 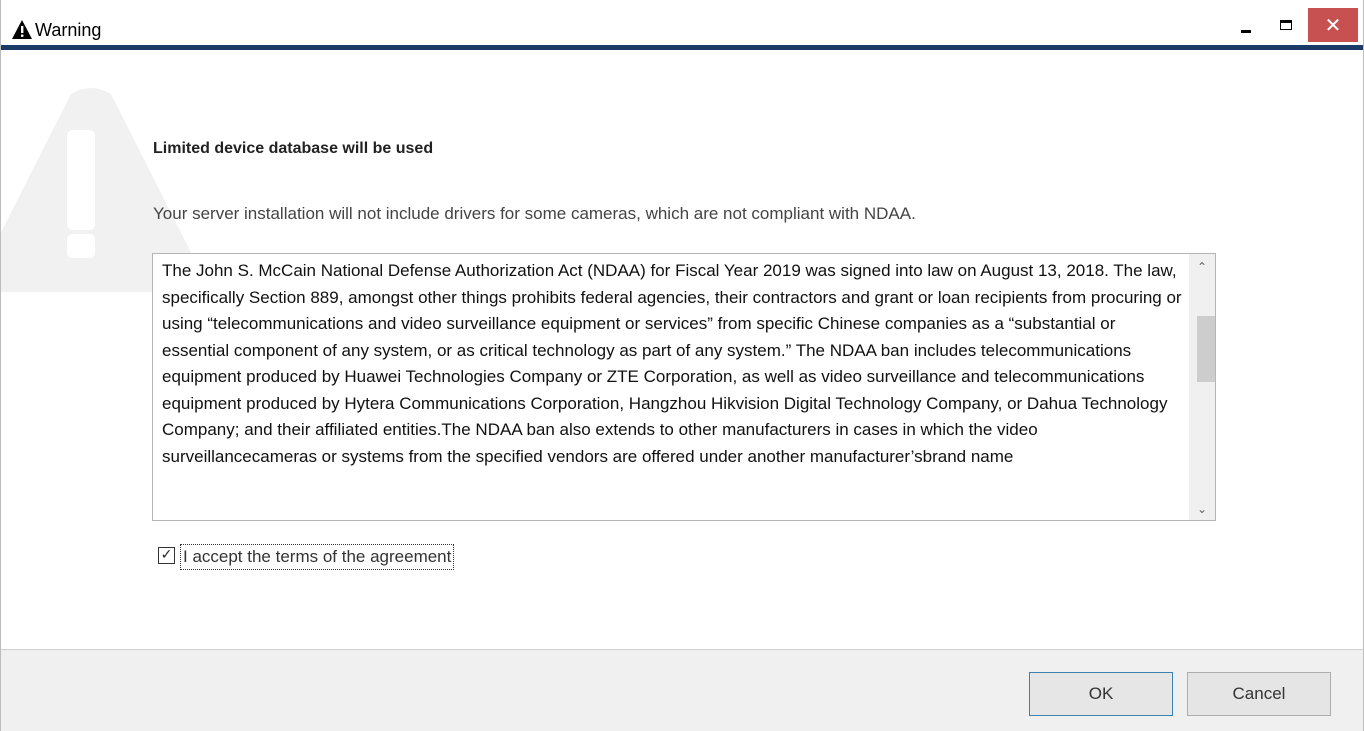 What do you see at coordinates (1202, 509) in the screenshot?
I see `scroll-down-icon: ⌄` at bounding box center [1202, 509].